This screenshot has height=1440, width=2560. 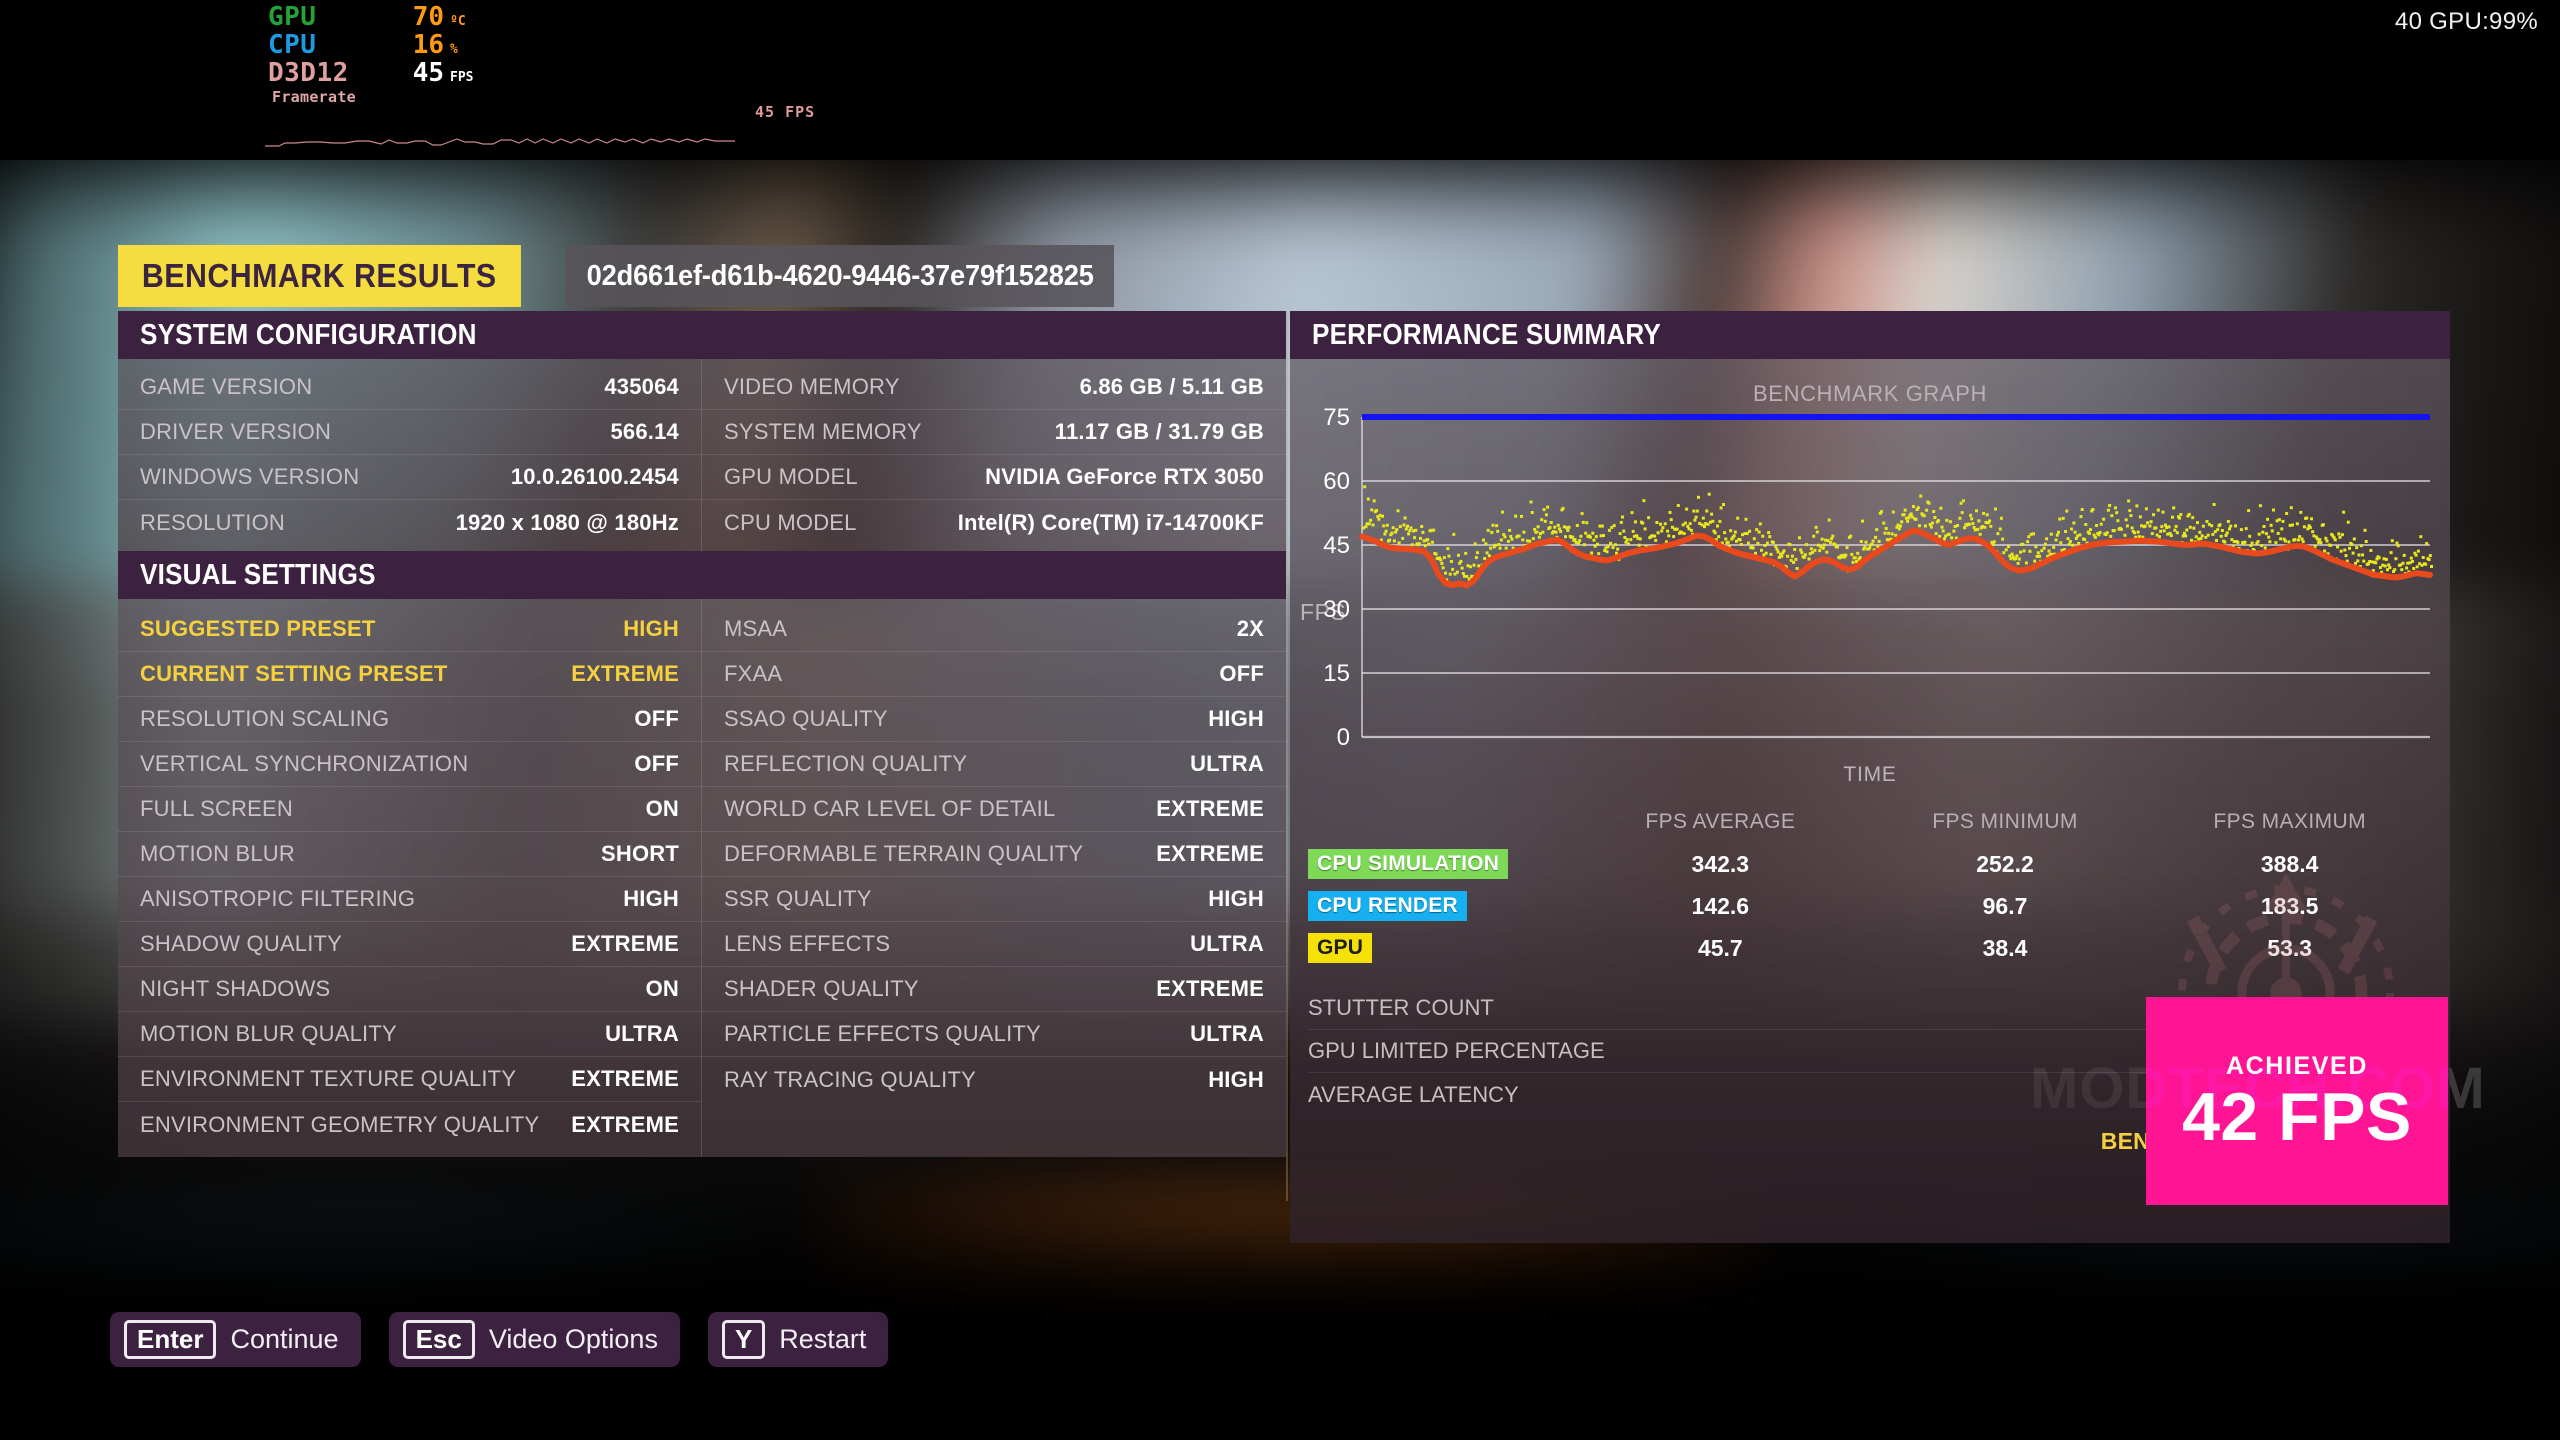 I want to click on stats-row-label-cell: CPU RENDER, so click(x=1443, y=906).